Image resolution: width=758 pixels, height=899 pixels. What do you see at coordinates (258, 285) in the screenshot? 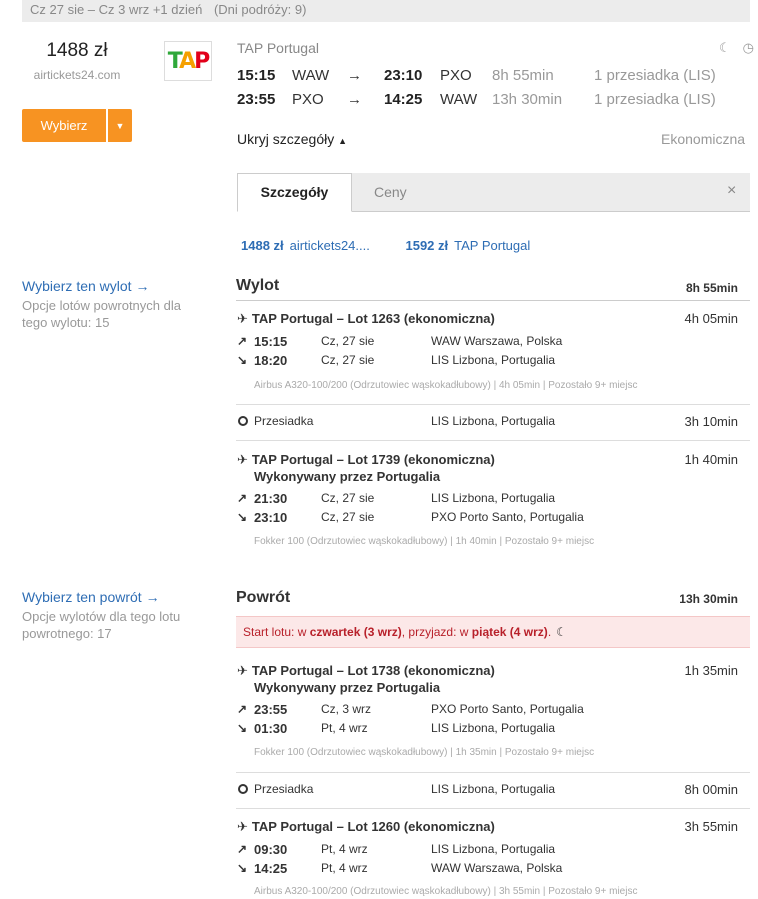
I see `outbound-title: Wylot` at bounding box center [258, 285].